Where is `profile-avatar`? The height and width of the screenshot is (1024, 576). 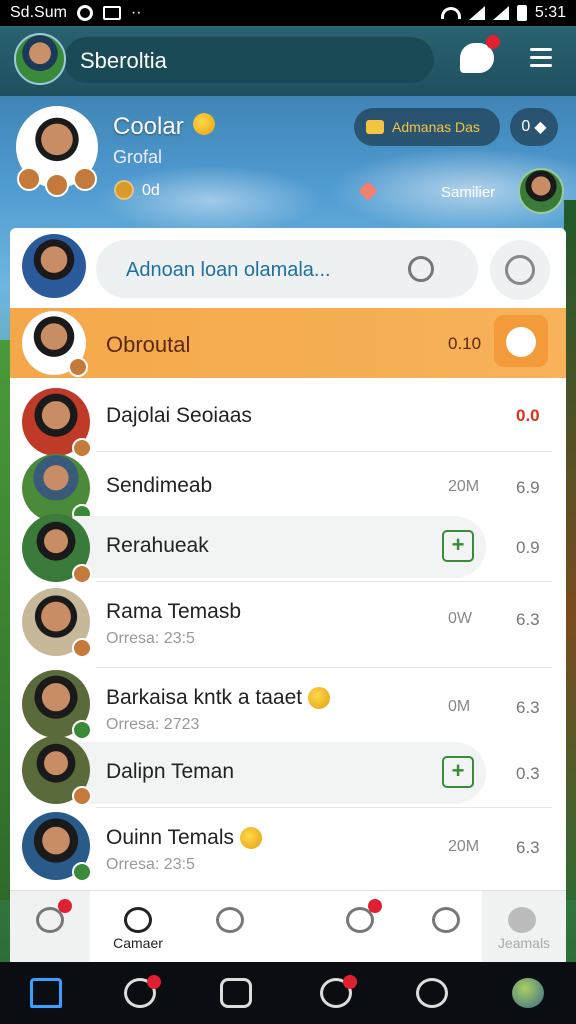 profile-avatar is located at coordinates (57, 151).